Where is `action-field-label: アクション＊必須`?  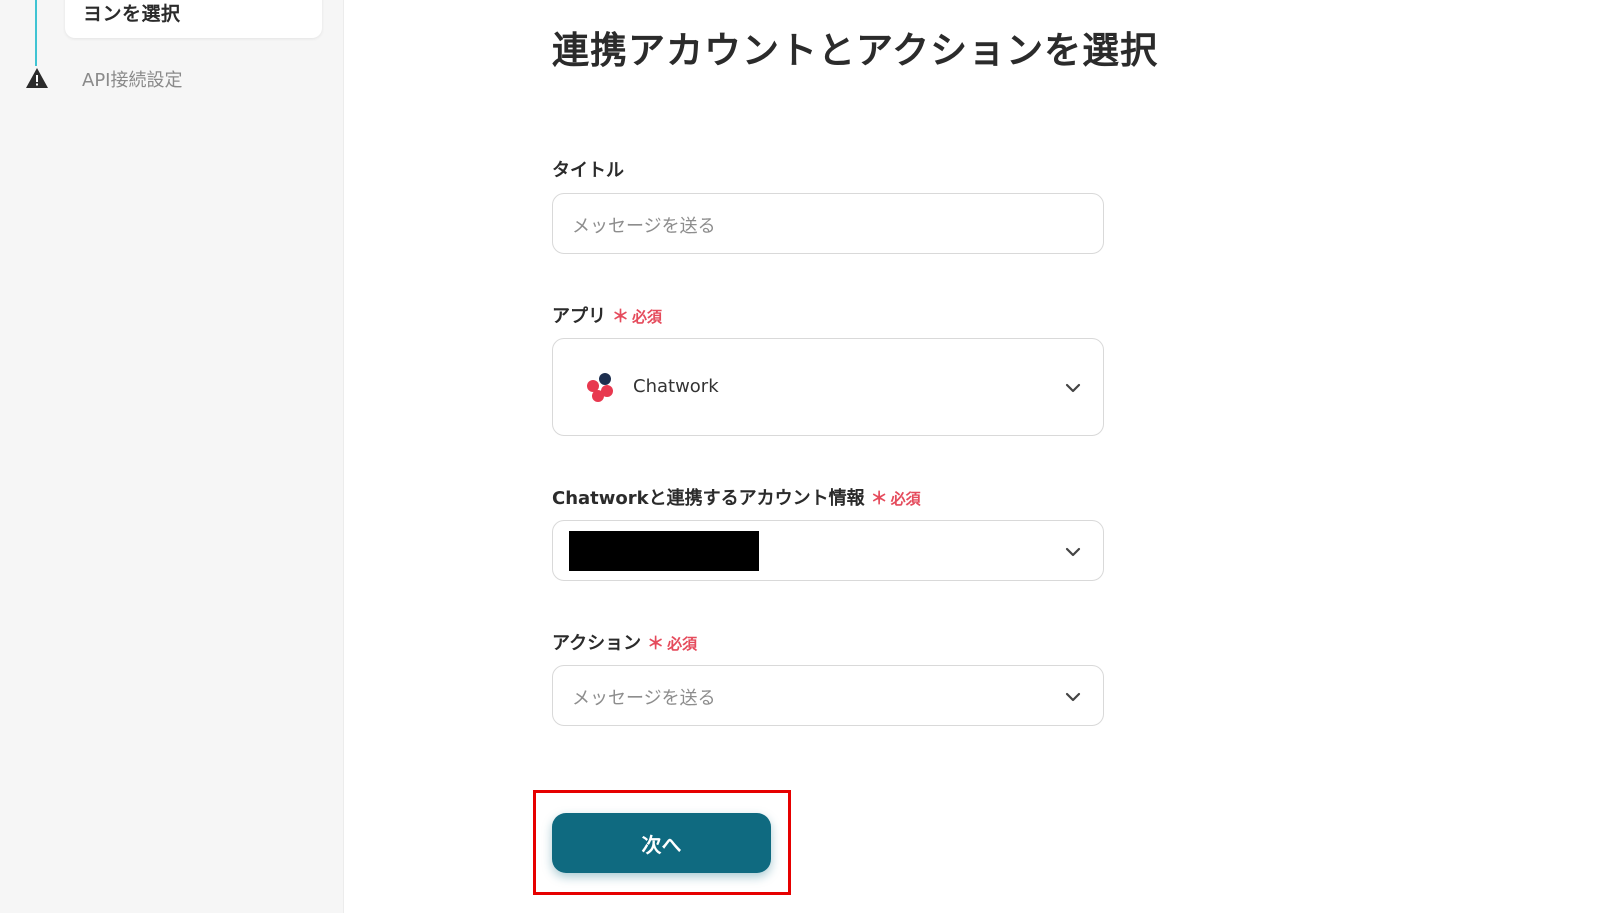
action-field-label: アクション＊必須 is located at coordinates (624, 642).